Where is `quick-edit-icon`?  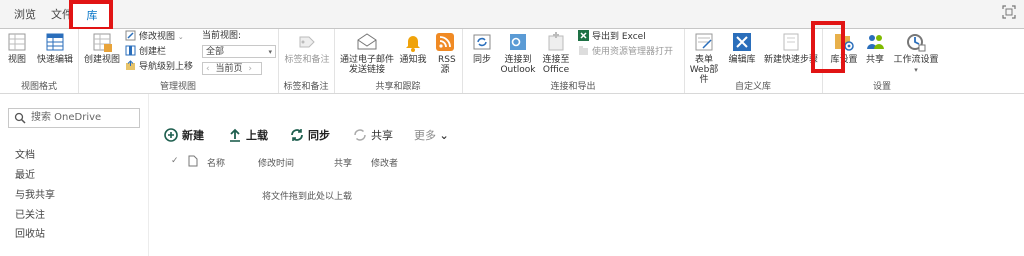
quick-edit-icon is located at coordinates (55, 42).